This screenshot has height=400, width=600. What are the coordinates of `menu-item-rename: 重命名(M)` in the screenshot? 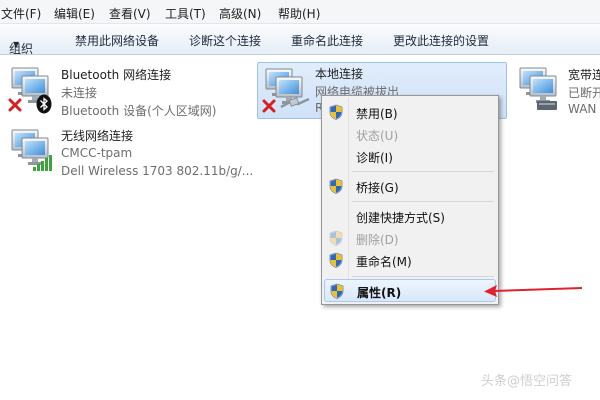 It's located at (410, 260).